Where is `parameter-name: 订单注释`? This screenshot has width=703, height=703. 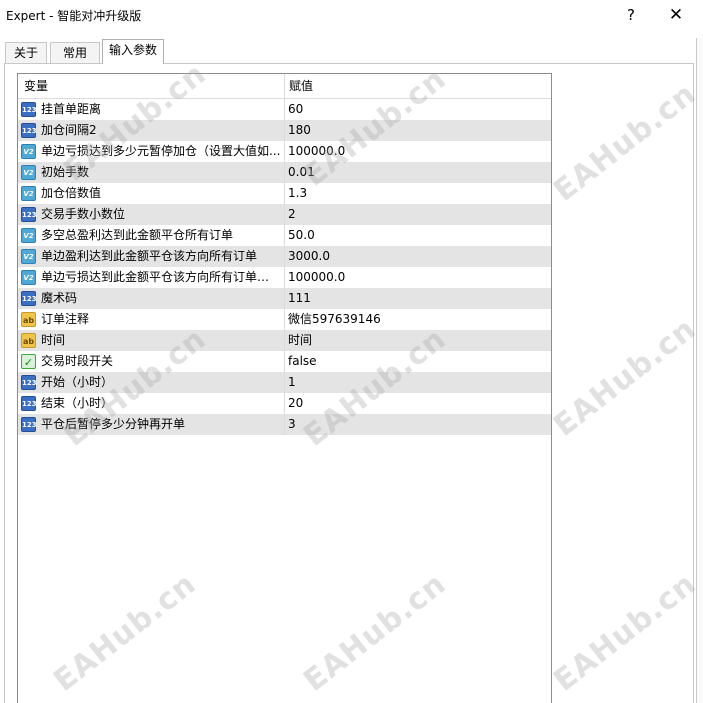 parameter-name: 订单注释 is located at coordinates (65, 319).